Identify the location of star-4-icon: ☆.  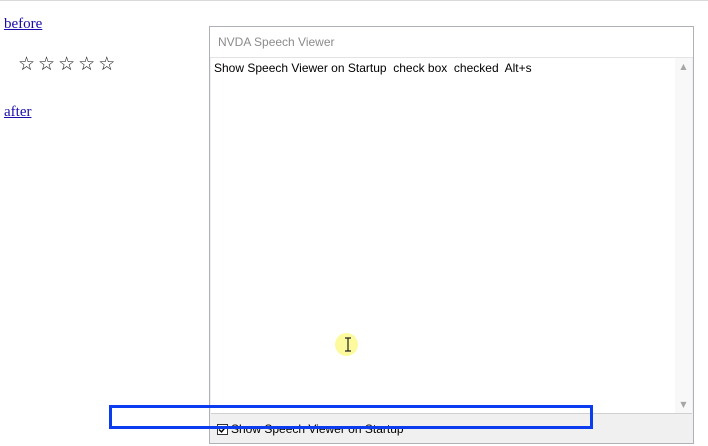
(86, 64).